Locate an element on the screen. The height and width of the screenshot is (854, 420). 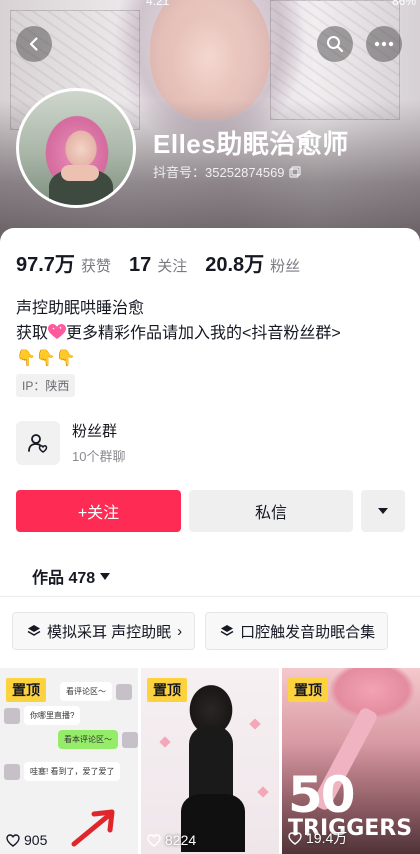
douyin-id-text: 抖音号：35252874569 is located at coordinates (219, 172).